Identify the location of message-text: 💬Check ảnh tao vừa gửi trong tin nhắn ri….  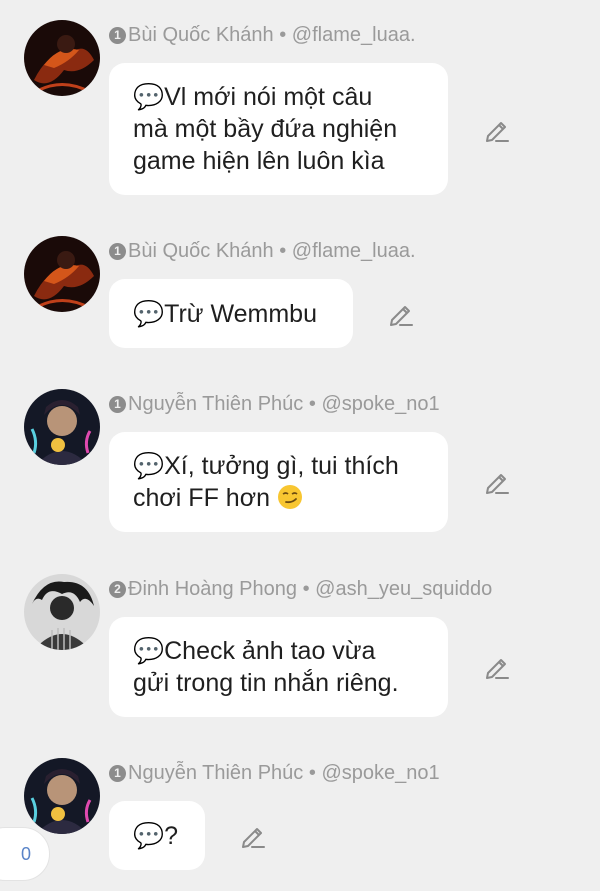
(266, 667).